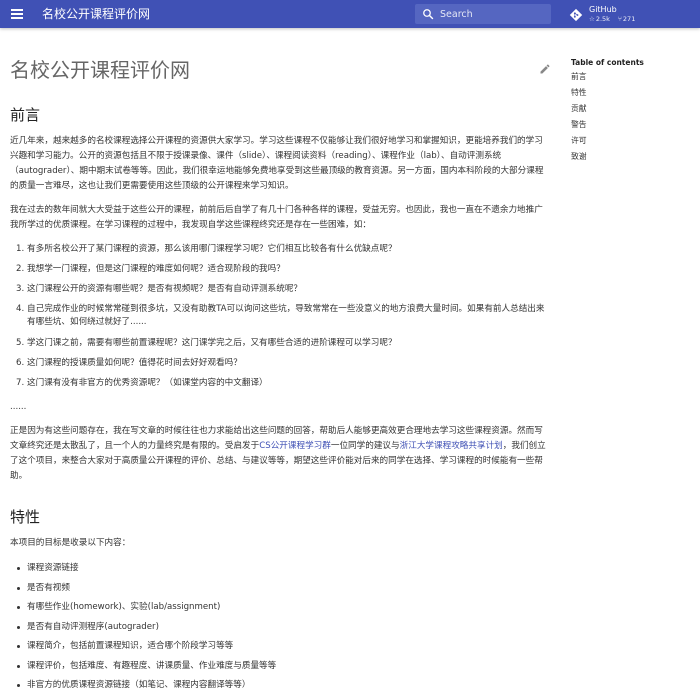 This screenshot has height=700, width=700. What do you see at coordinates (631, 125) in the screenshot?
I see `toc-item-warning: 警告` at bounding box center [631, 125].